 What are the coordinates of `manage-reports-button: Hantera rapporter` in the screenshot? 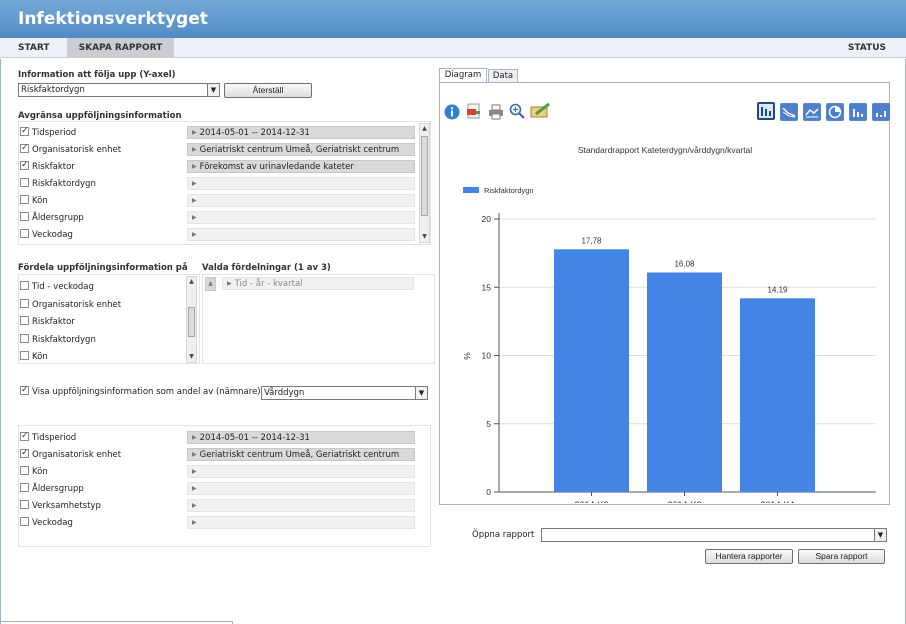 It's located at (749, 556).